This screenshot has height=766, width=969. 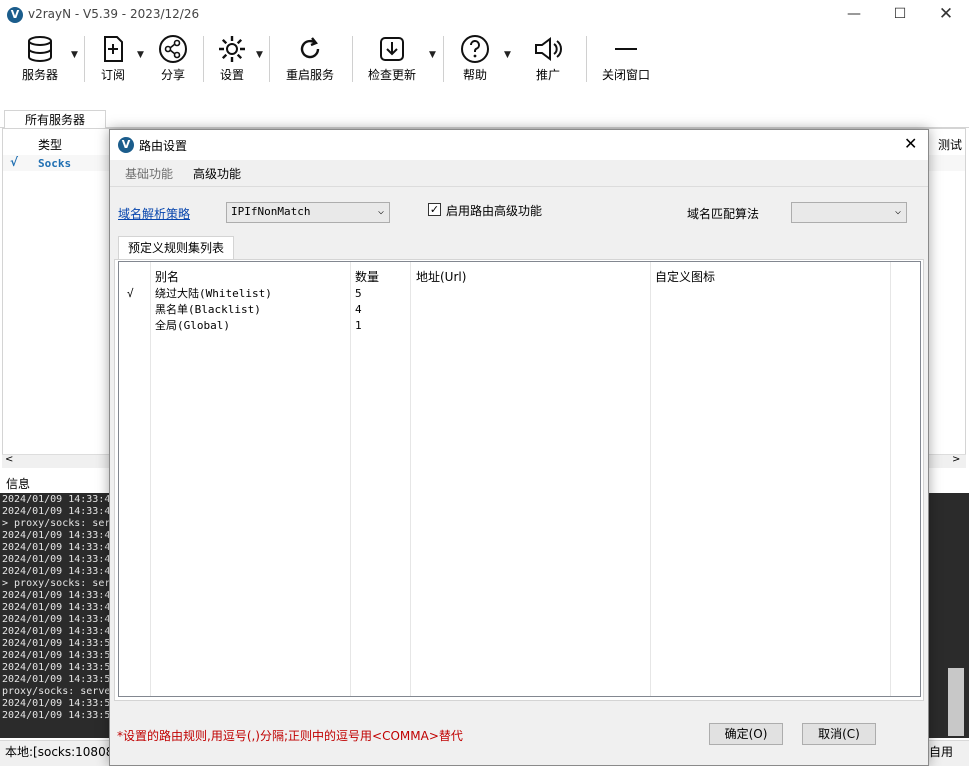 What do you see at coordinates (956, 459) in the screenshot?
I see `scroll-right-icon: >` at bounding box center [956, 459].